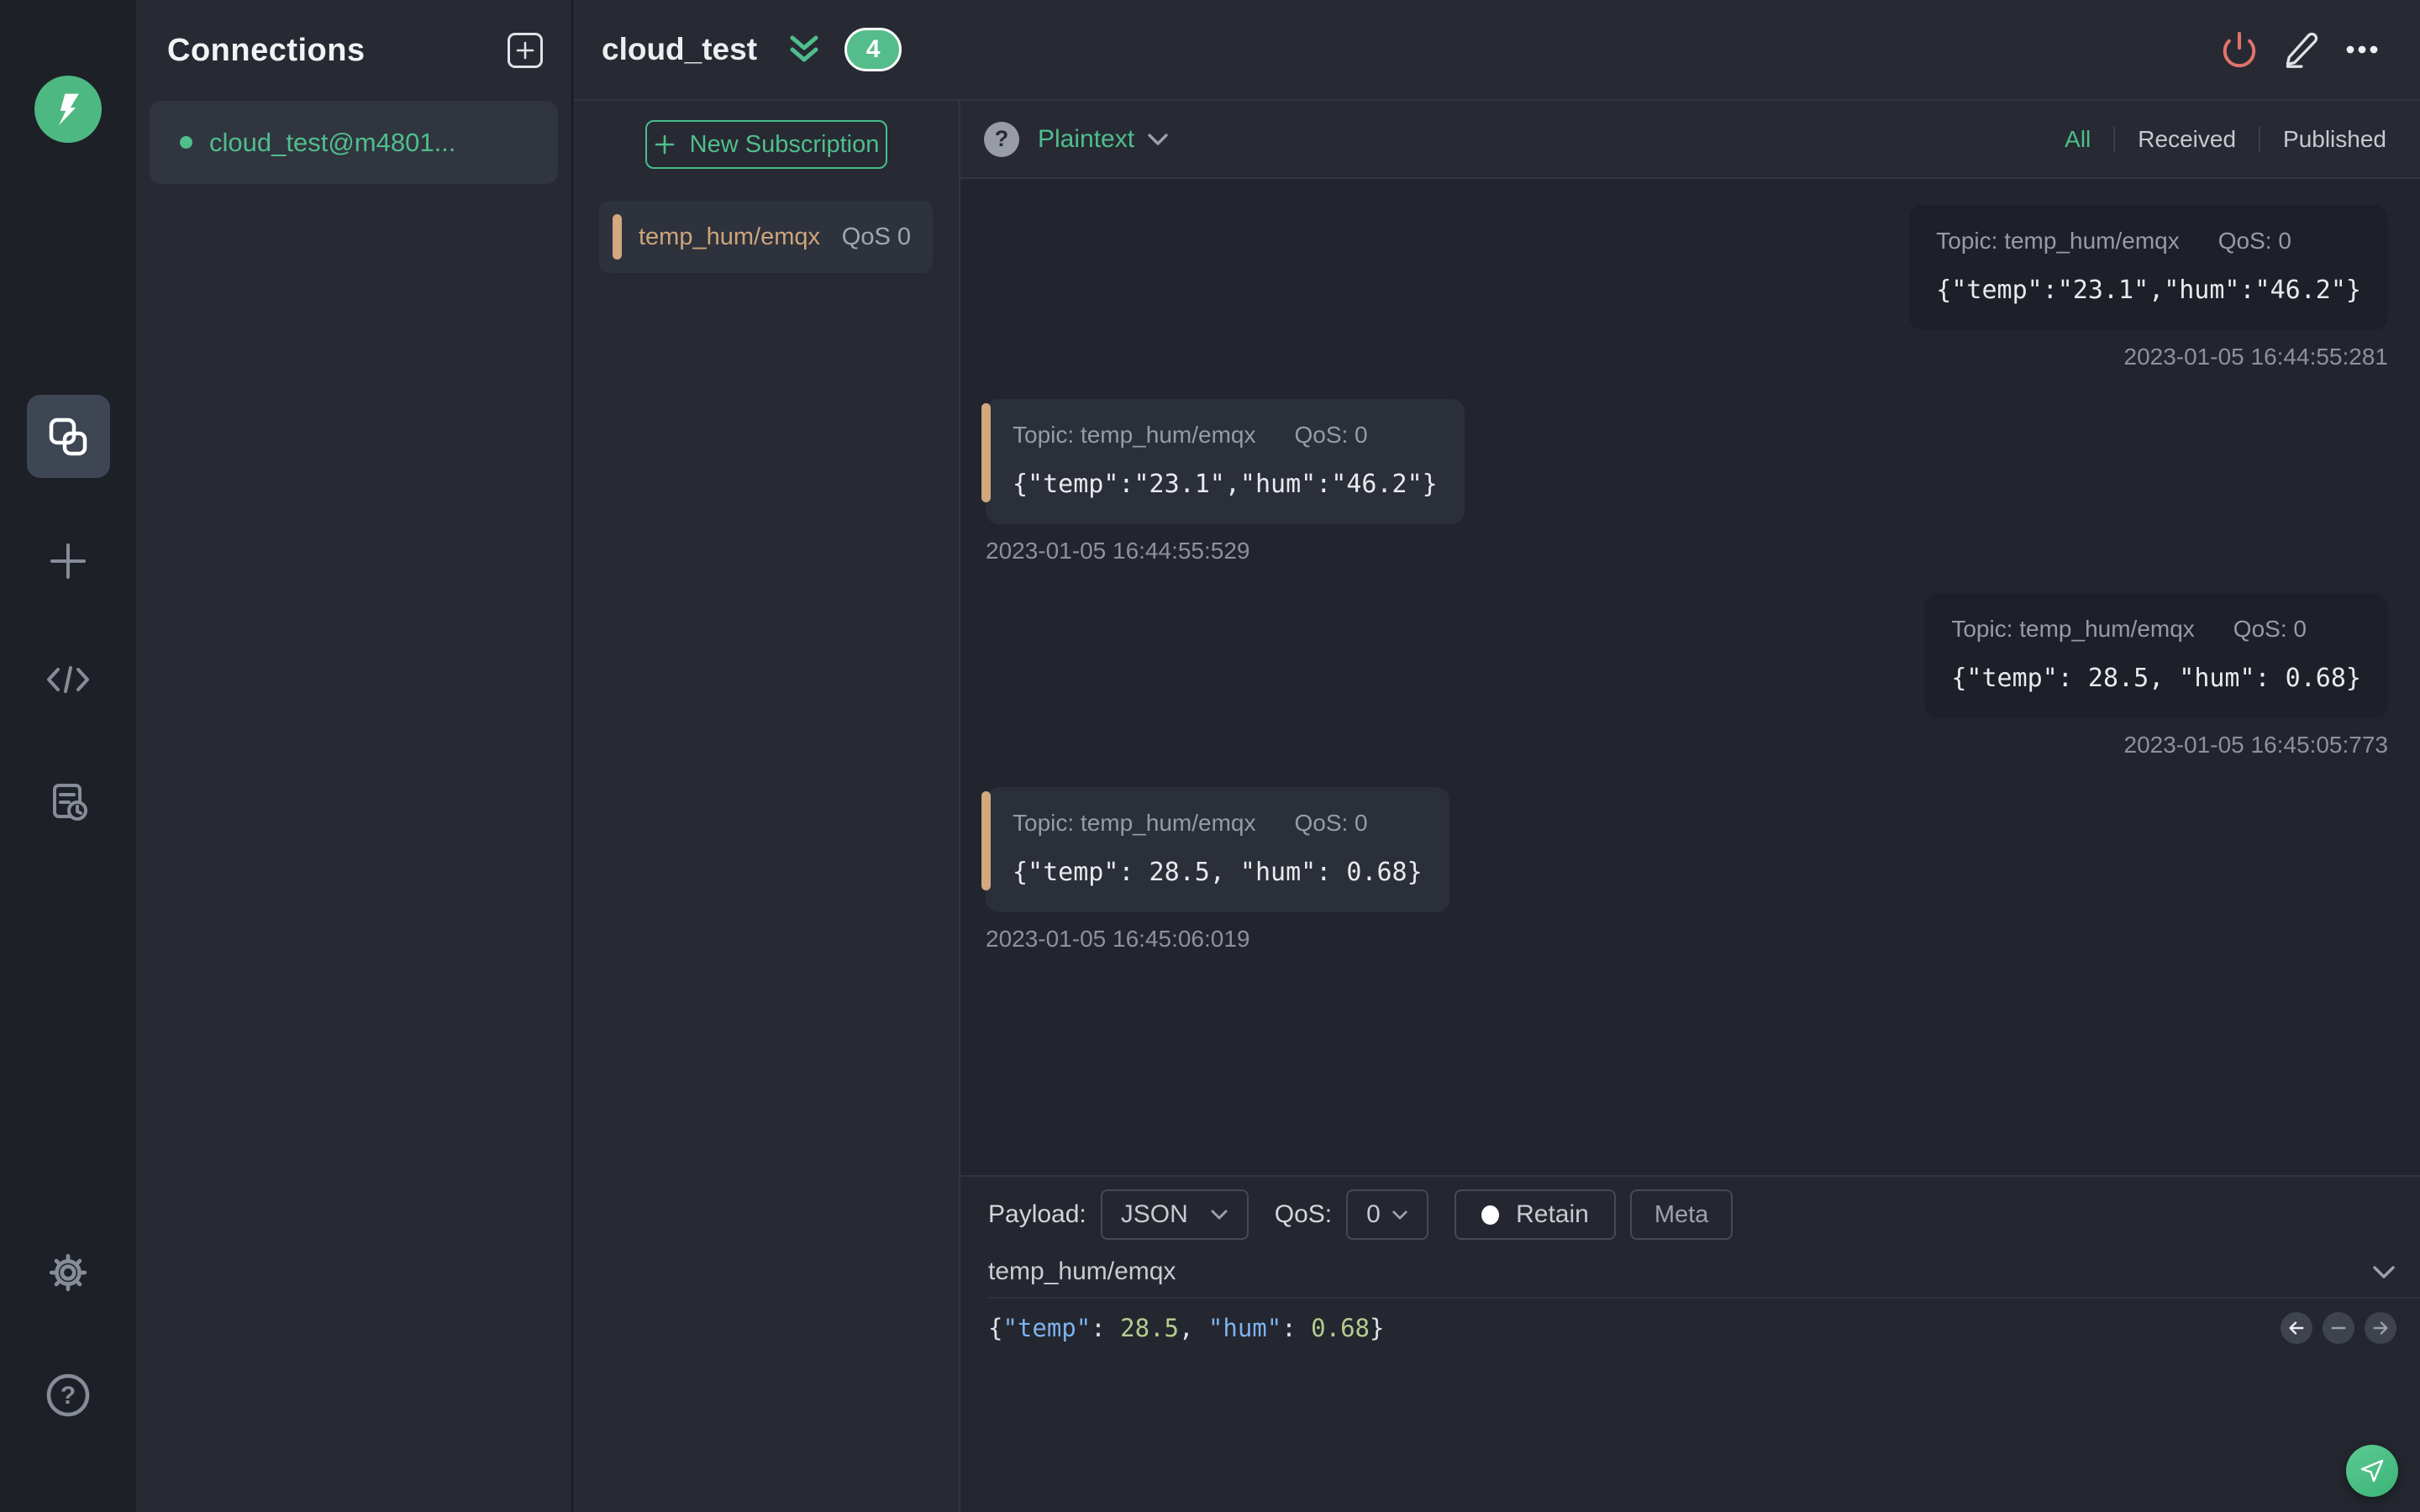  Describe the element at coordinates (2256, 745) in the screenshot. I see `message-timestamp: 2023-01-05 16:45:05:773` at that location.